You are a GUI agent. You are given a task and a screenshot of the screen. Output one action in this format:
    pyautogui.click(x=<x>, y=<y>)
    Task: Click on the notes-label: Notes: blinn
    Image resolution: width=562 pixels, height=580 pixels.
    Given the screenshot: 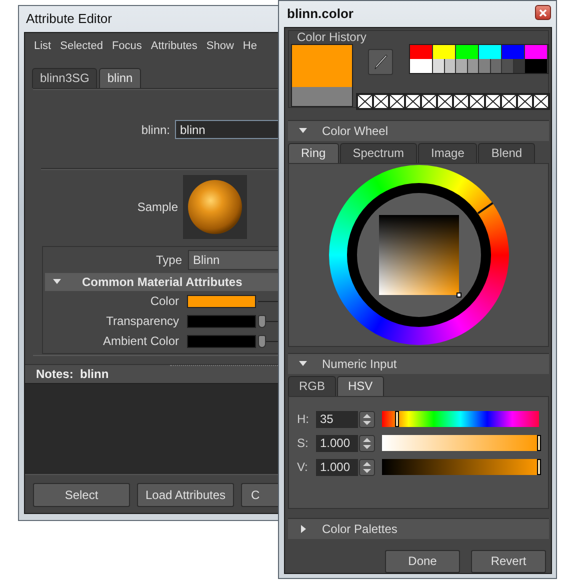 What is the action you would take?
    pyautogui.click(x=72, y=374)
    